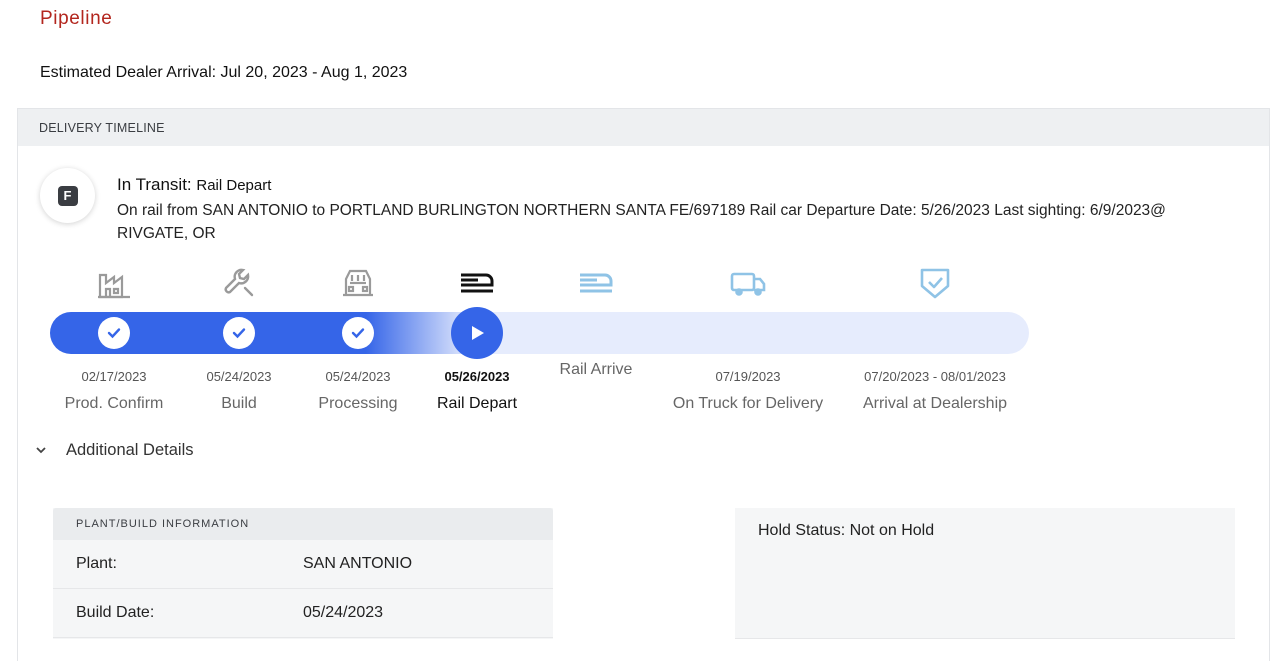  I want to click on chevron-down-icon, so click(41, 450).